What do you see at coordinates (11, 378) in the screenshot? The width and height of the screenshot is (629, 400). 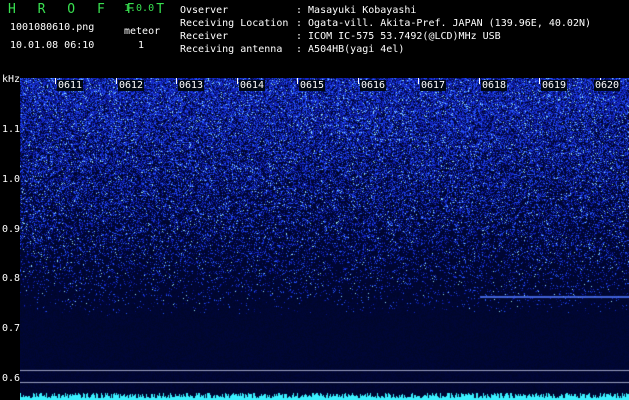 I see `y-tick-label: 0.6` at bounding box center [11, 378].